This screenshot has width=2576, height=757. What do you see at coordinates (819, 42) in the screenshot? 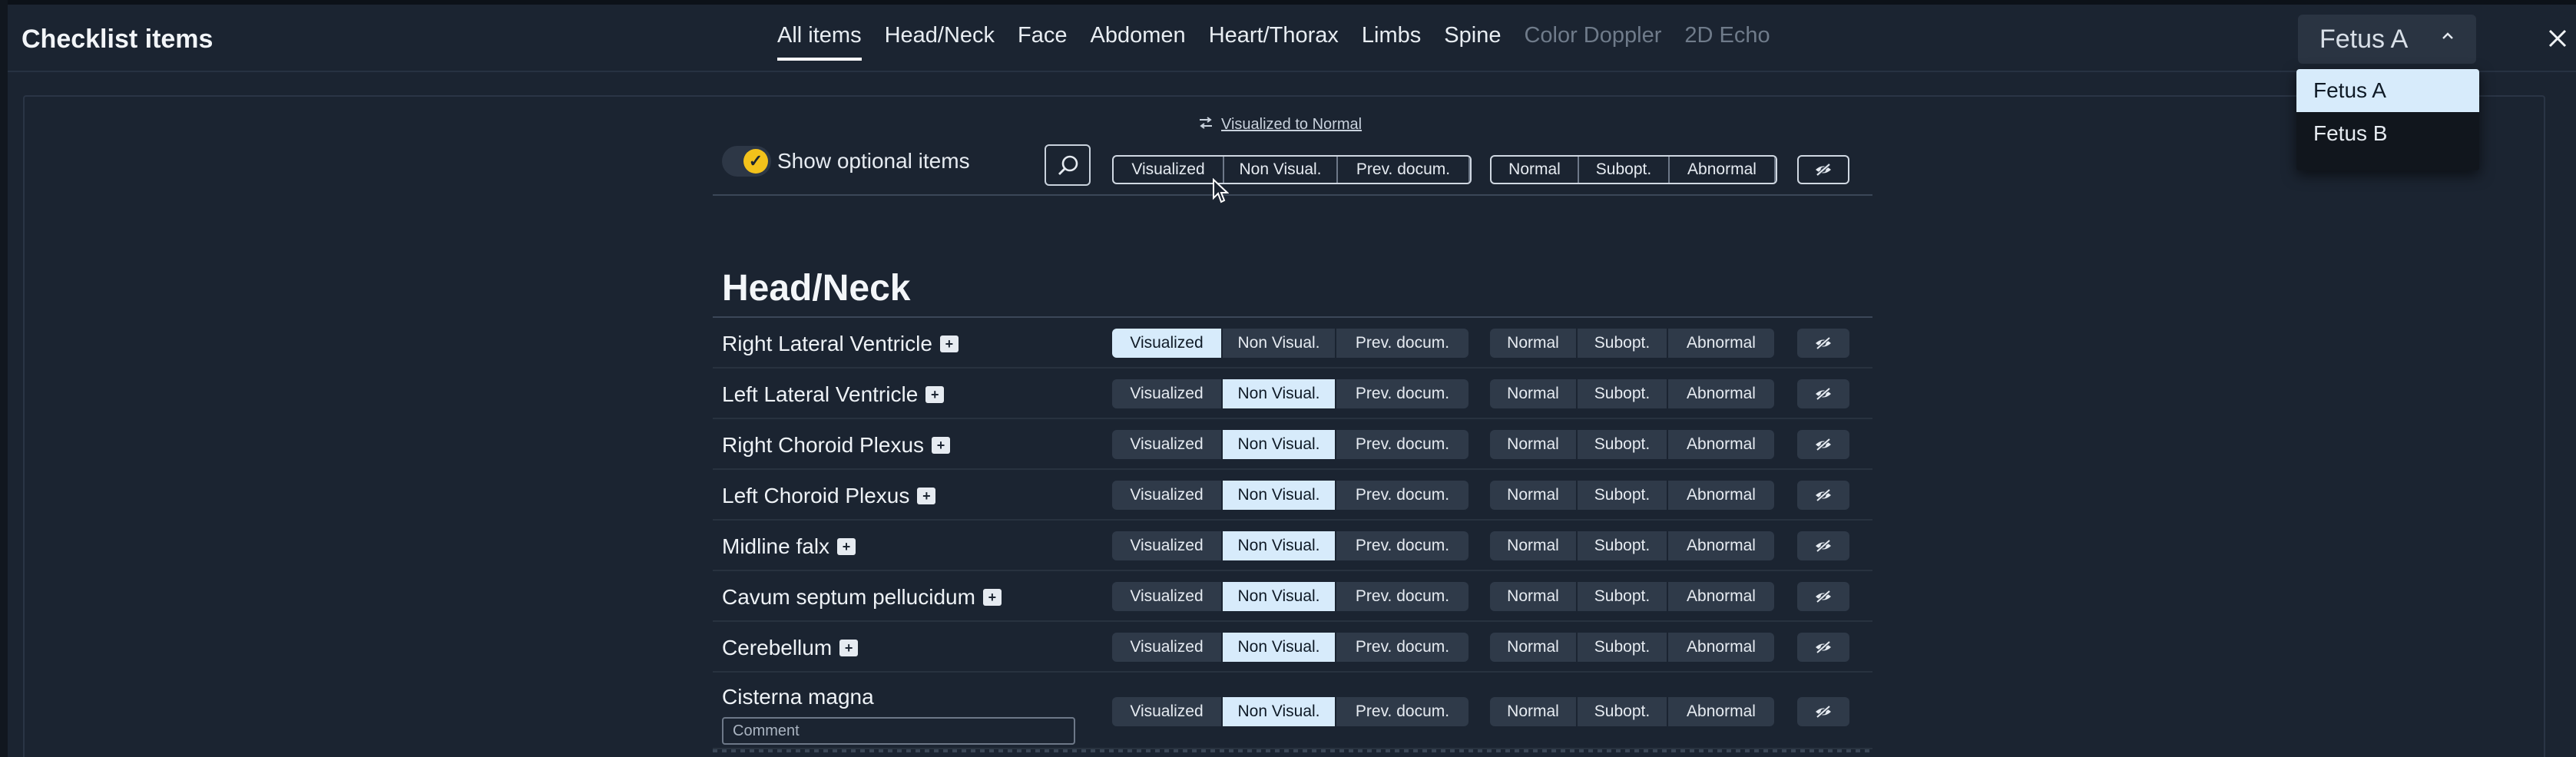
I see `tab-all-items: All items` at bounding box center [819, 42].